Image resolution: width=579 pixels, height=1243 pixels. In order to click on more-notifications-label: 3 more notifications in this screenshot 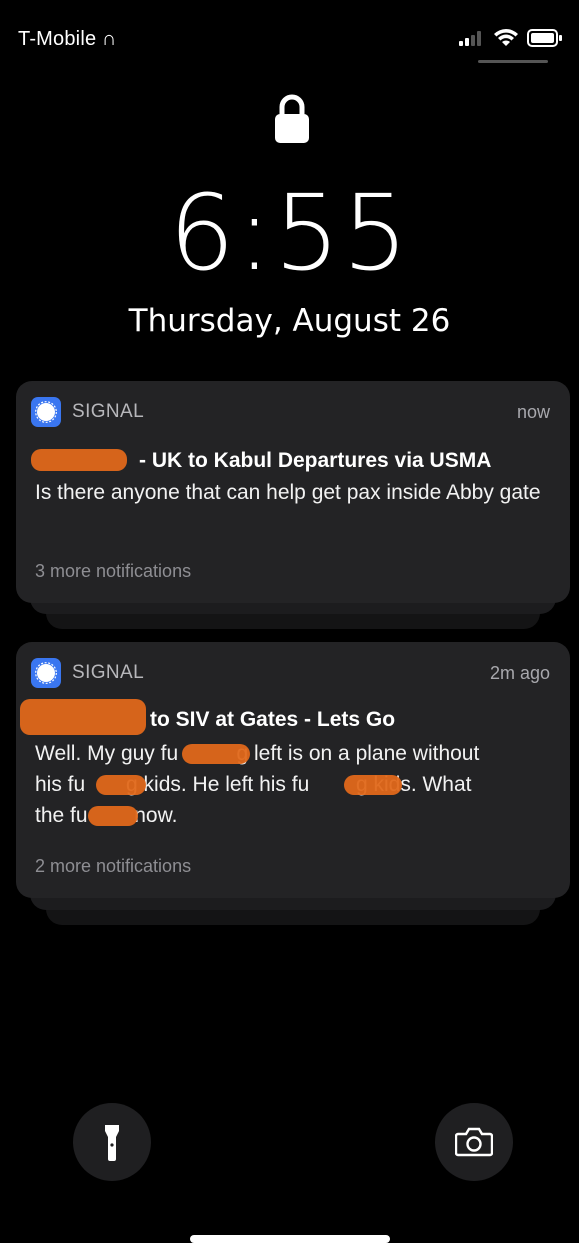, I will do `click(113, 571)`.